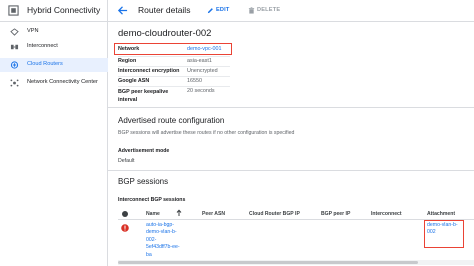 The width and height of the screenshot is (474, 266). What do you see at coordinates (164, 10) in the screenshot?
I see `page-title: Router details` at bounding box center [164, 10].